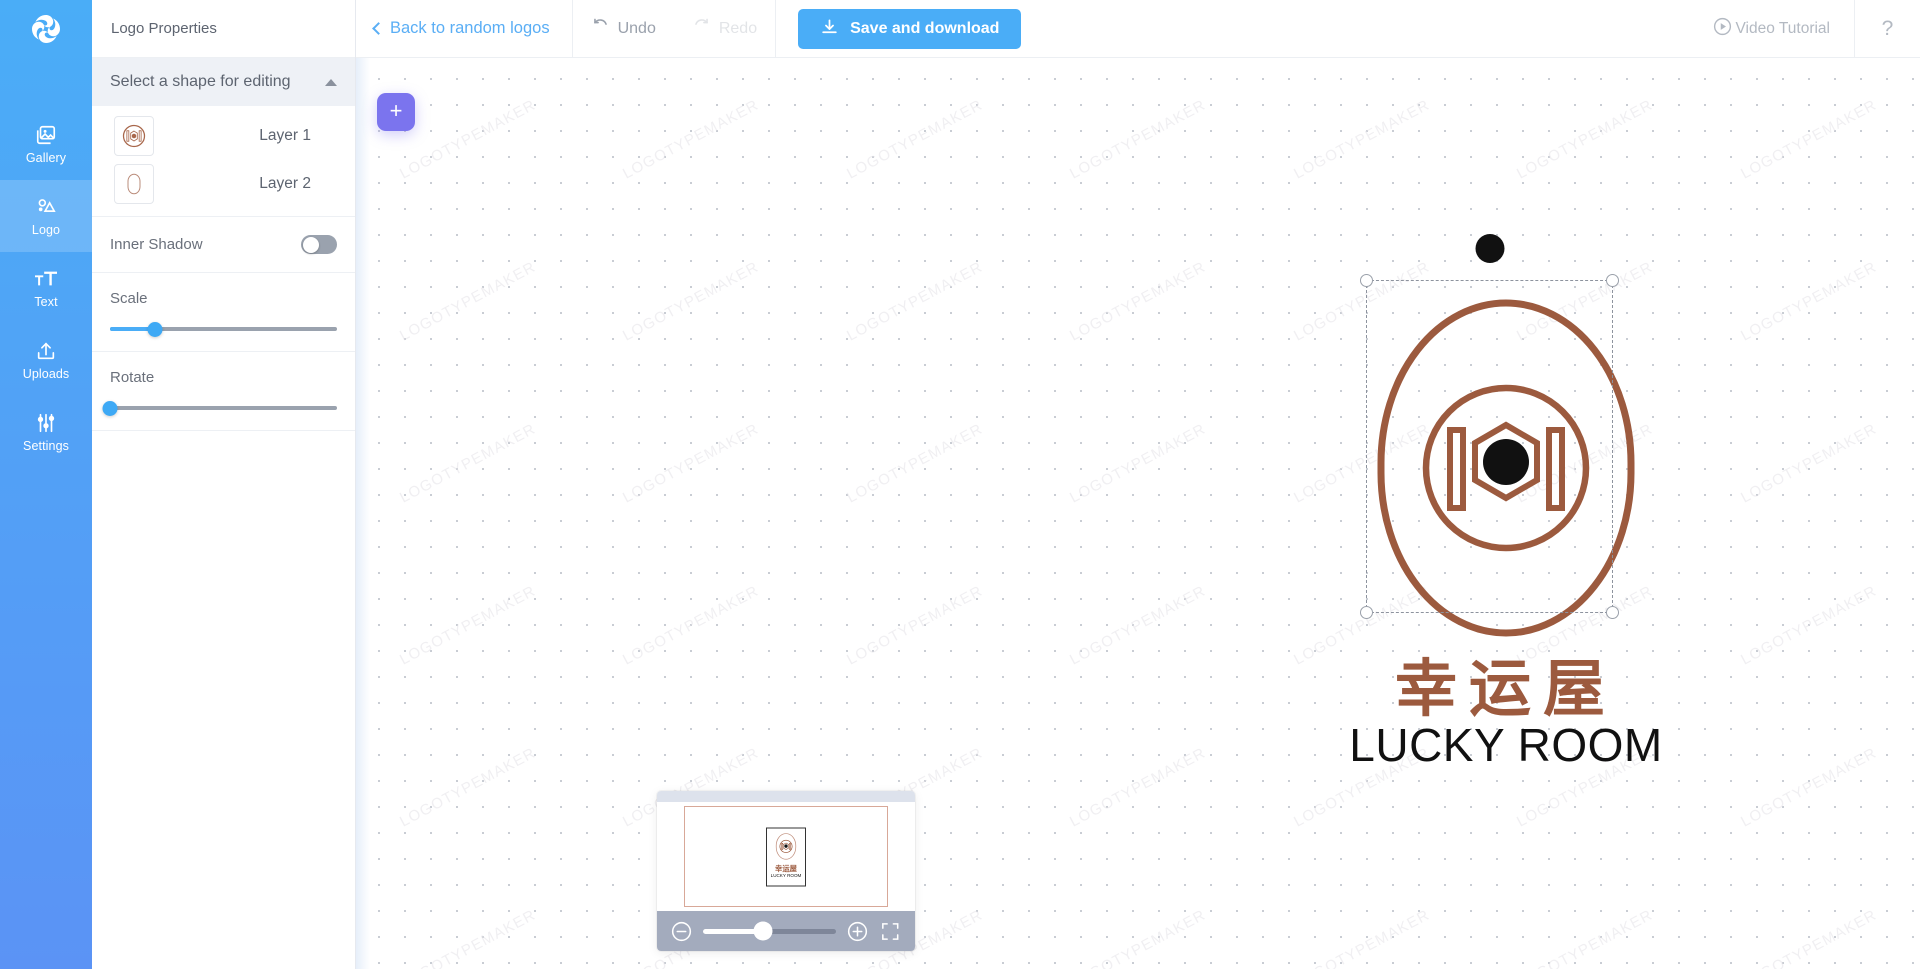 This screenshot has height=969, width=1920. I want to click on resize-handle-bottom-right, so click(1612, 612).